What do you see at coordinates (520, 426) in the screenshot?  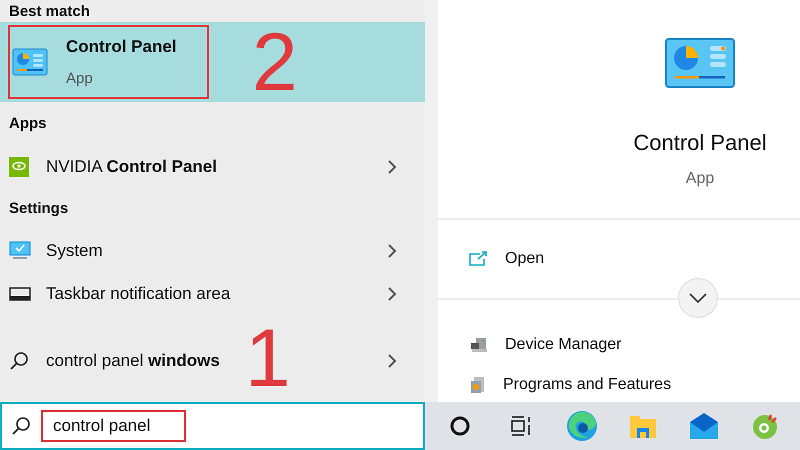 I see `task-view-icon` at bounding box center [520, 426].